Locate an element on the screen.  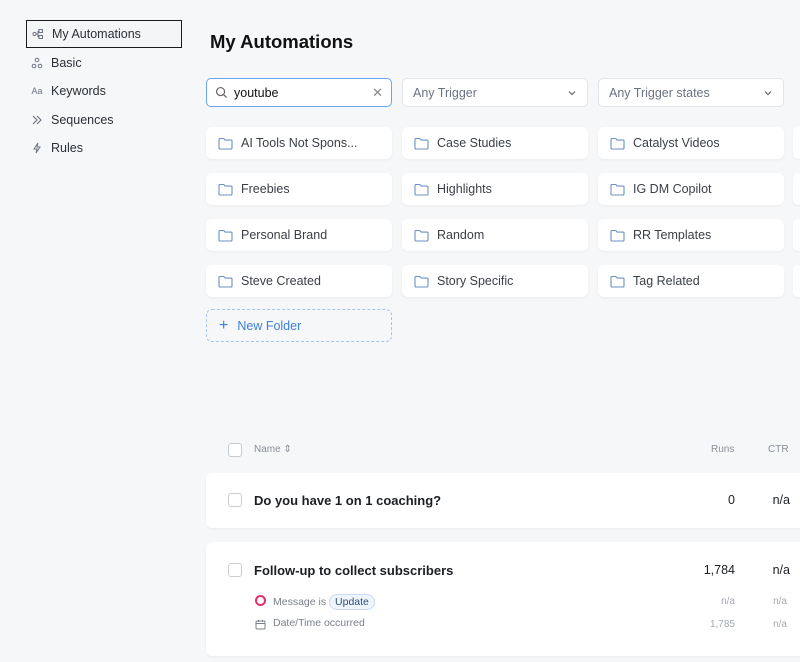
folder-item: Catalyst Videos is located at coordinates (691, 143).